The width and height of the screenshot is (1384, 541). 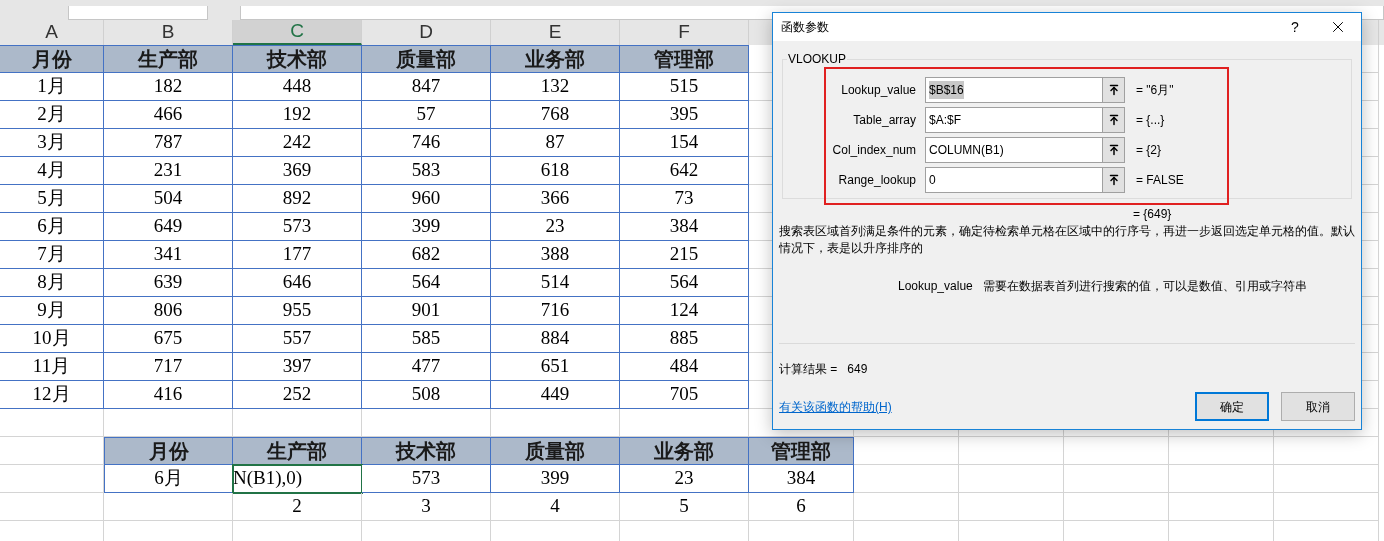 What do you see at coordinates (168, 339) in the screenshot?
I see `table-cell: 675` at bounding box center [168, 339].